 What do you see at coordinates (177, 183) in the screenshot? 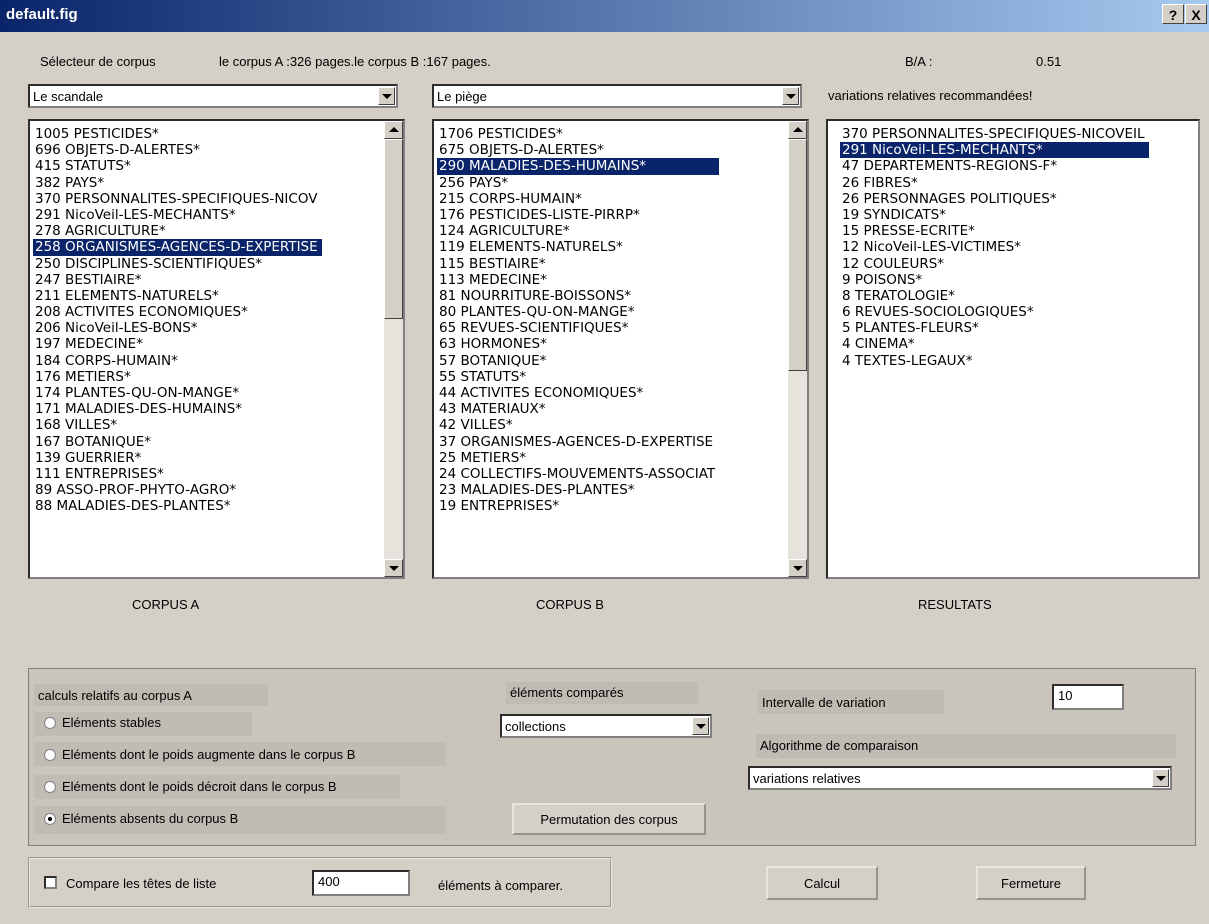
I see `list-item: 382 PAYS*` at bounding box center [177, 183].